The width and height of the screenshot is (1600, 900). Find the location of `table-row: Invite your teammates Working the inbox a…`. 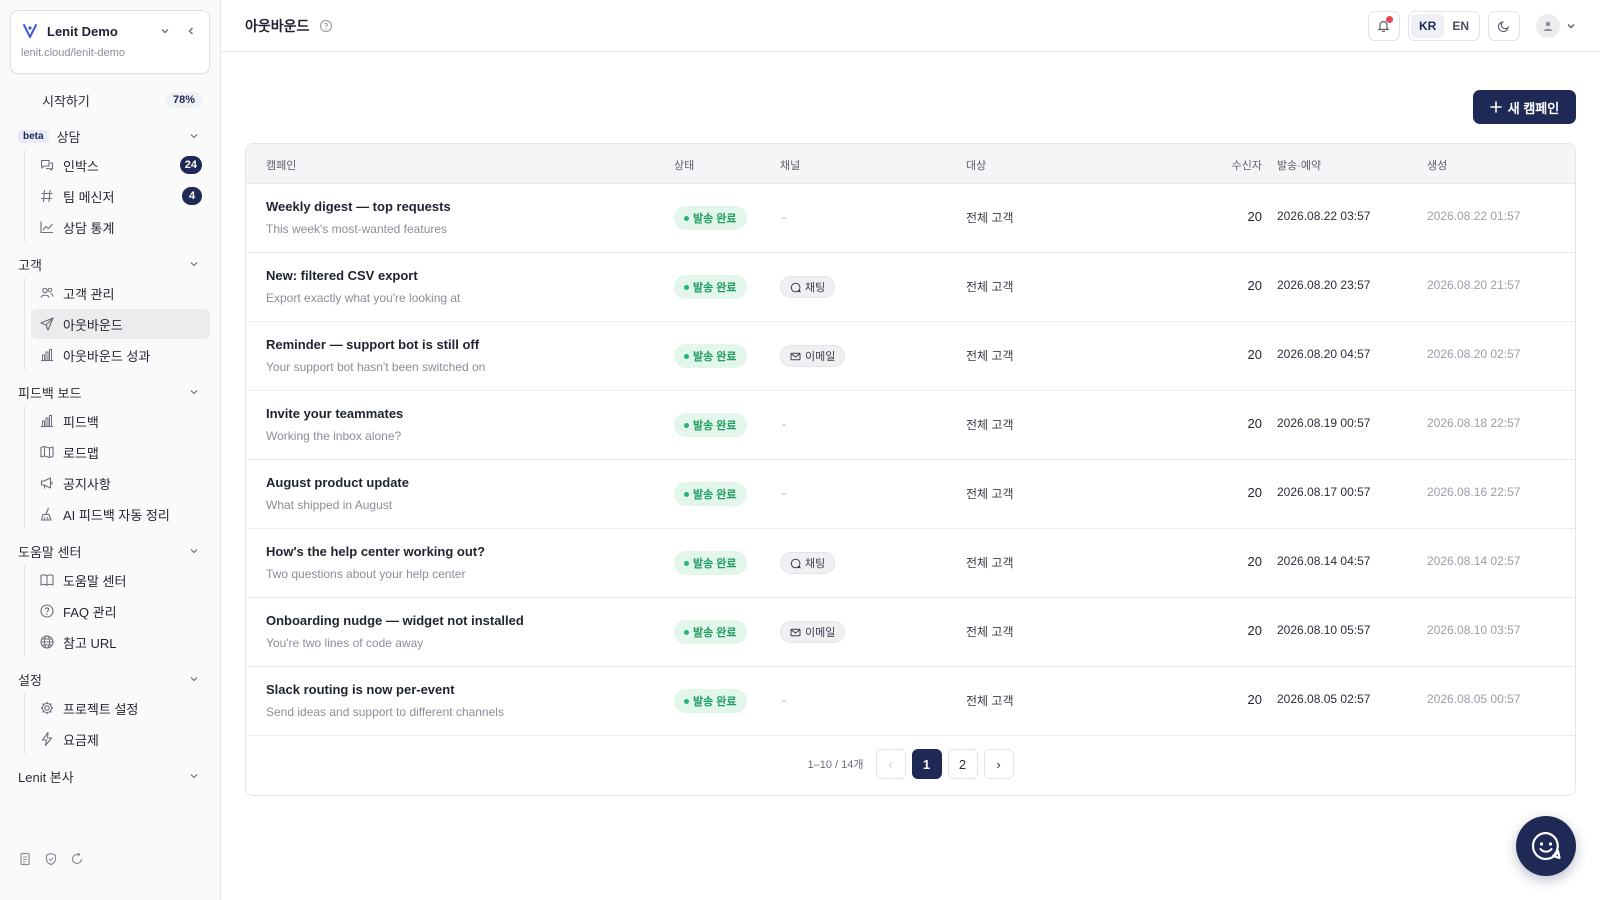

table-row: Invite your teammates Working the inbox a… is located at coordinates (910, 425).